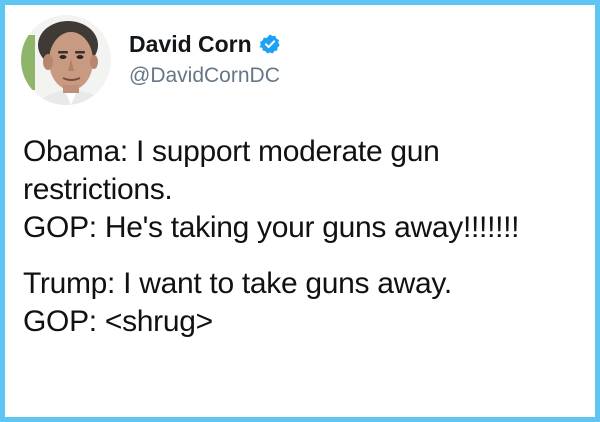 This screenshot has width=600, height=422. I want to click on avatar, so click(66, 60).